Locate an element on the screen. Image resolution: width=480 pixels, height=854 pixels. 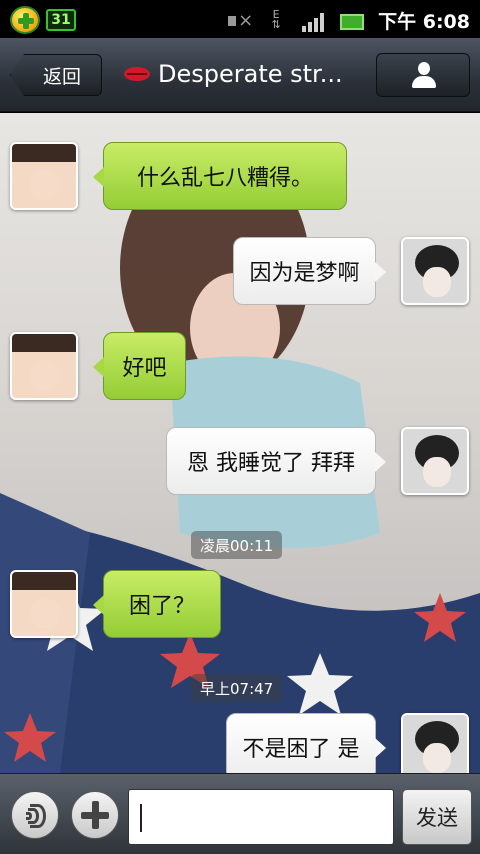
message-input is located at coordinates (261, 817).